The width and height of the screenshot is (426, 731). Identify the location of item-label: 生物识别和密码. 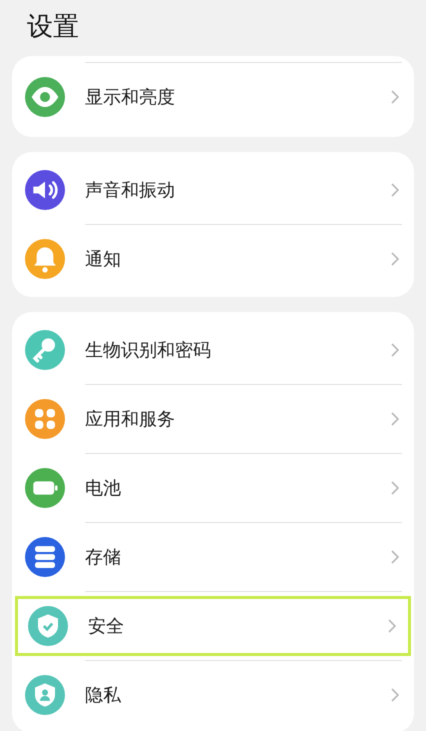
(148, 350).